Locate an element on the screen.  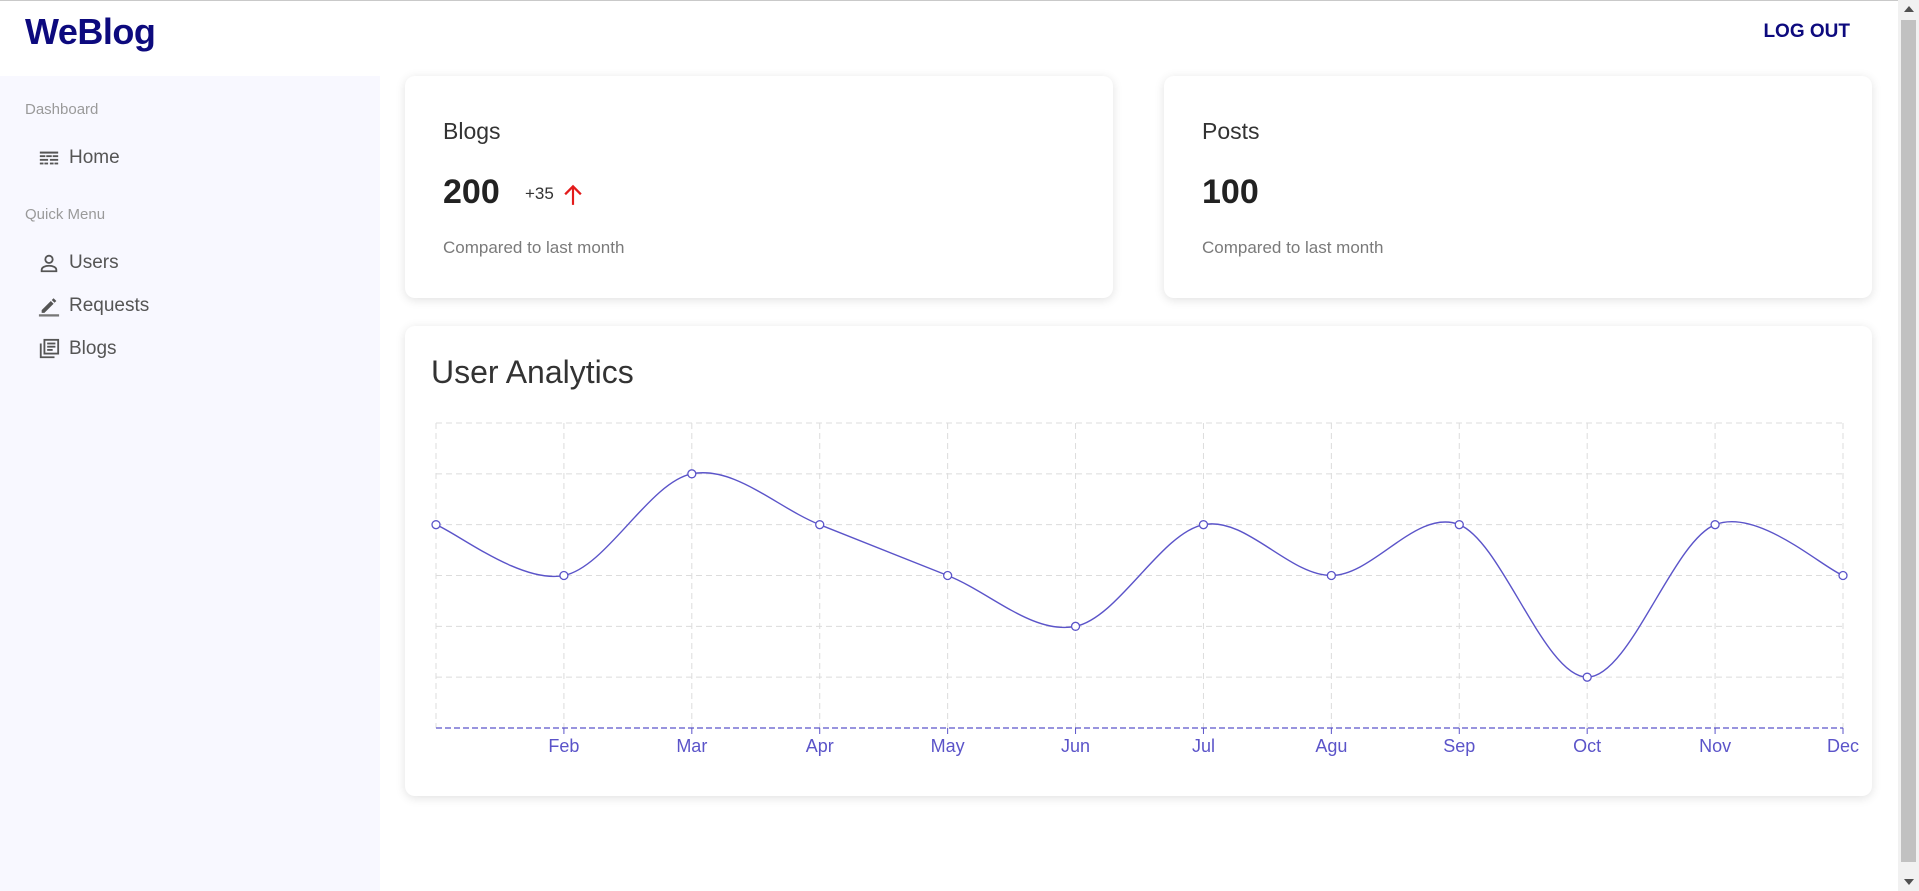
sidebar-item-label: Blogs is located at coordinates (93, 348).